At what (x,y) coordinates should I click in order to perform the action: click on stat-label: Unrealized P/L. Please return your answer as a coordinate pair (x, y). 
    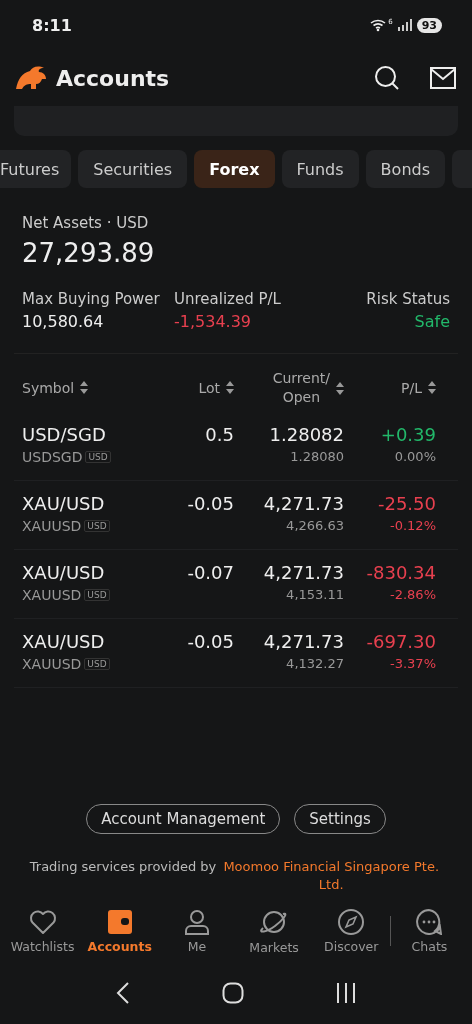
    Looking at the image, I should click on (227, 299).